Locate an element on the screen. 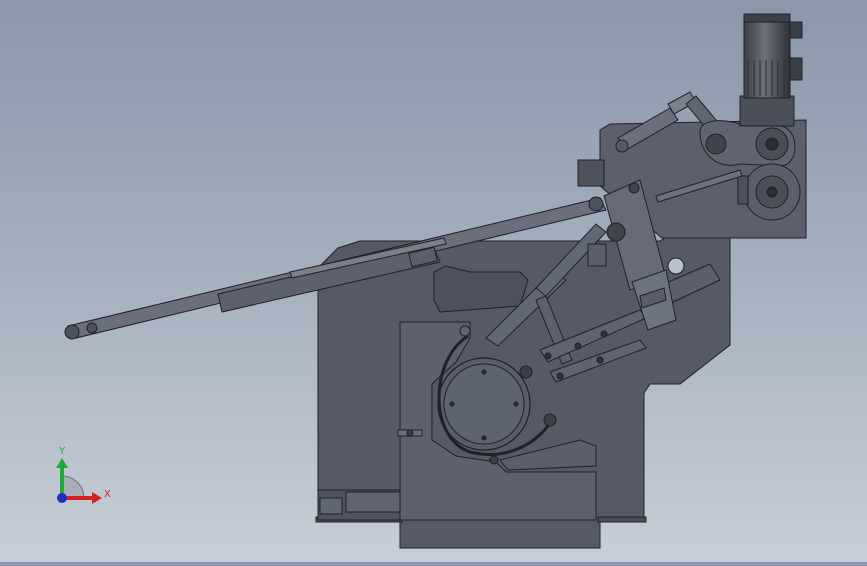  x-axis-label: X is located at coordinates (107, 494).